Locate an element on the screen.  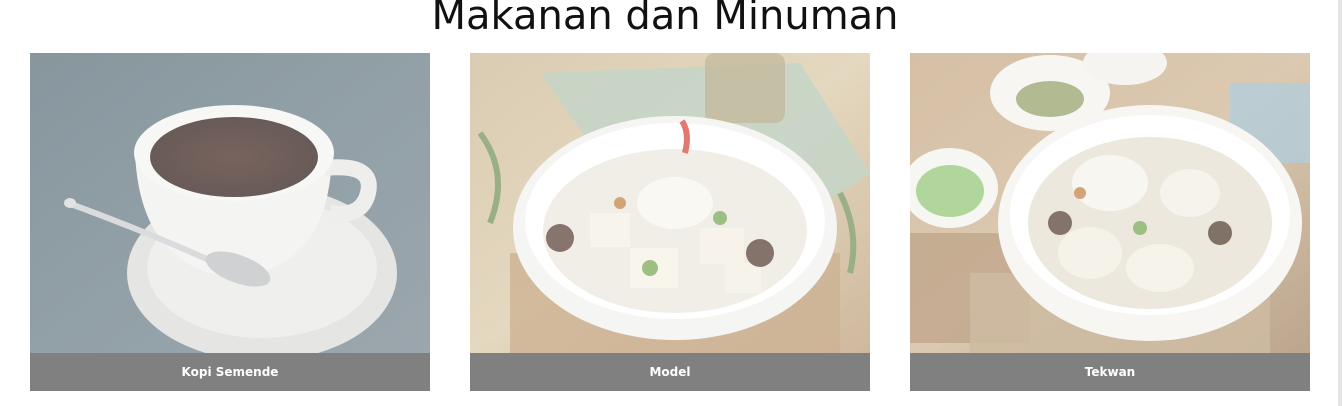
card-caption: Model is located at coordinates (670, 372).